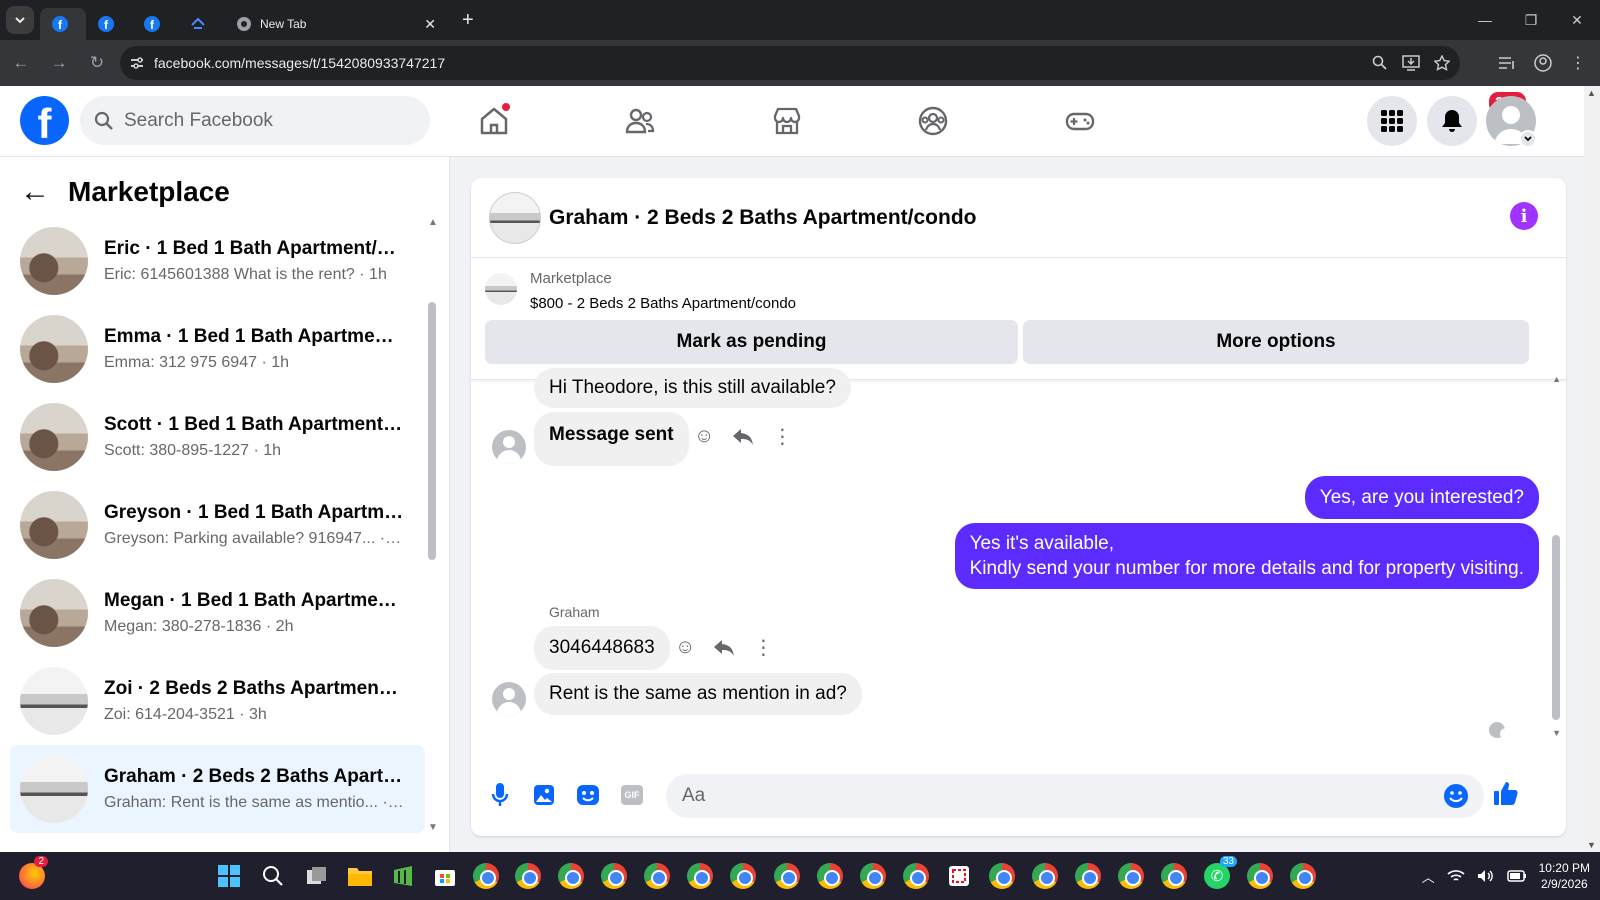  Describe the element at coordinates (273, 876) in the screenshot. I see `taskbar-search` at that location.